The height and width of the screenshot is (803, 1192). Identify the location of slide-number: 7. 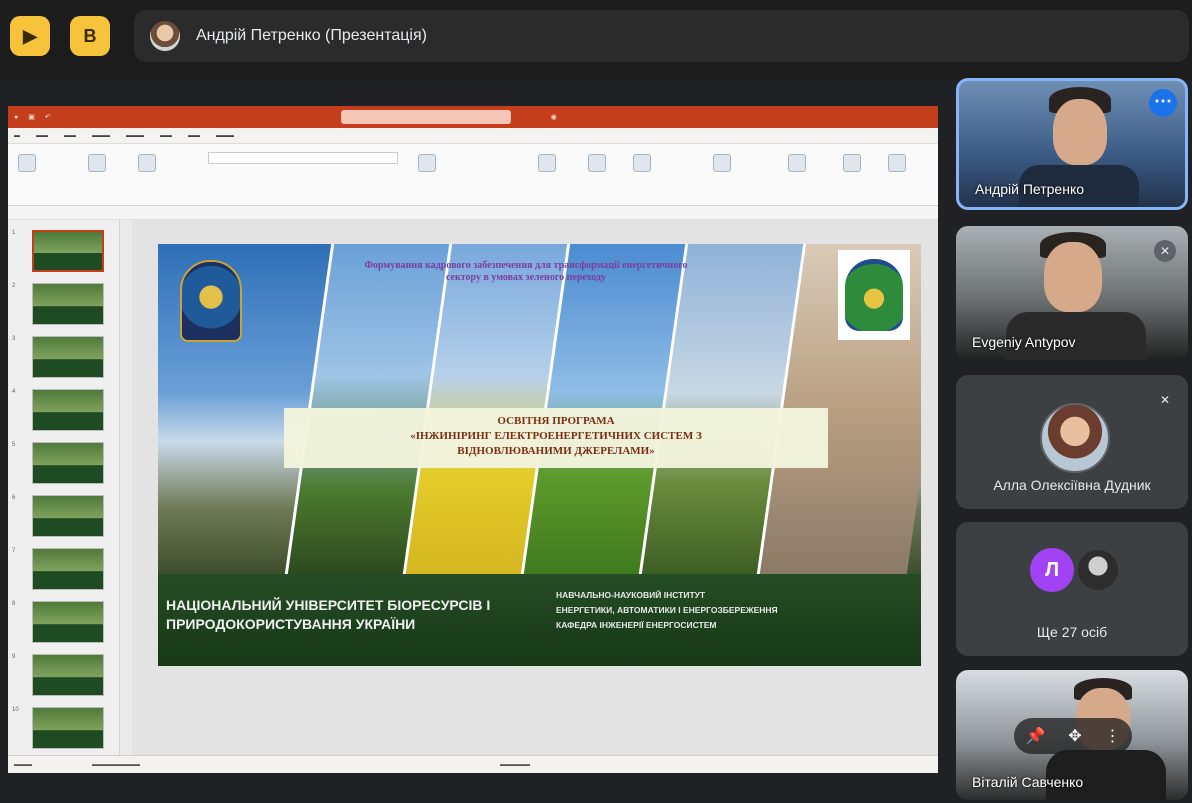
(14, 551).